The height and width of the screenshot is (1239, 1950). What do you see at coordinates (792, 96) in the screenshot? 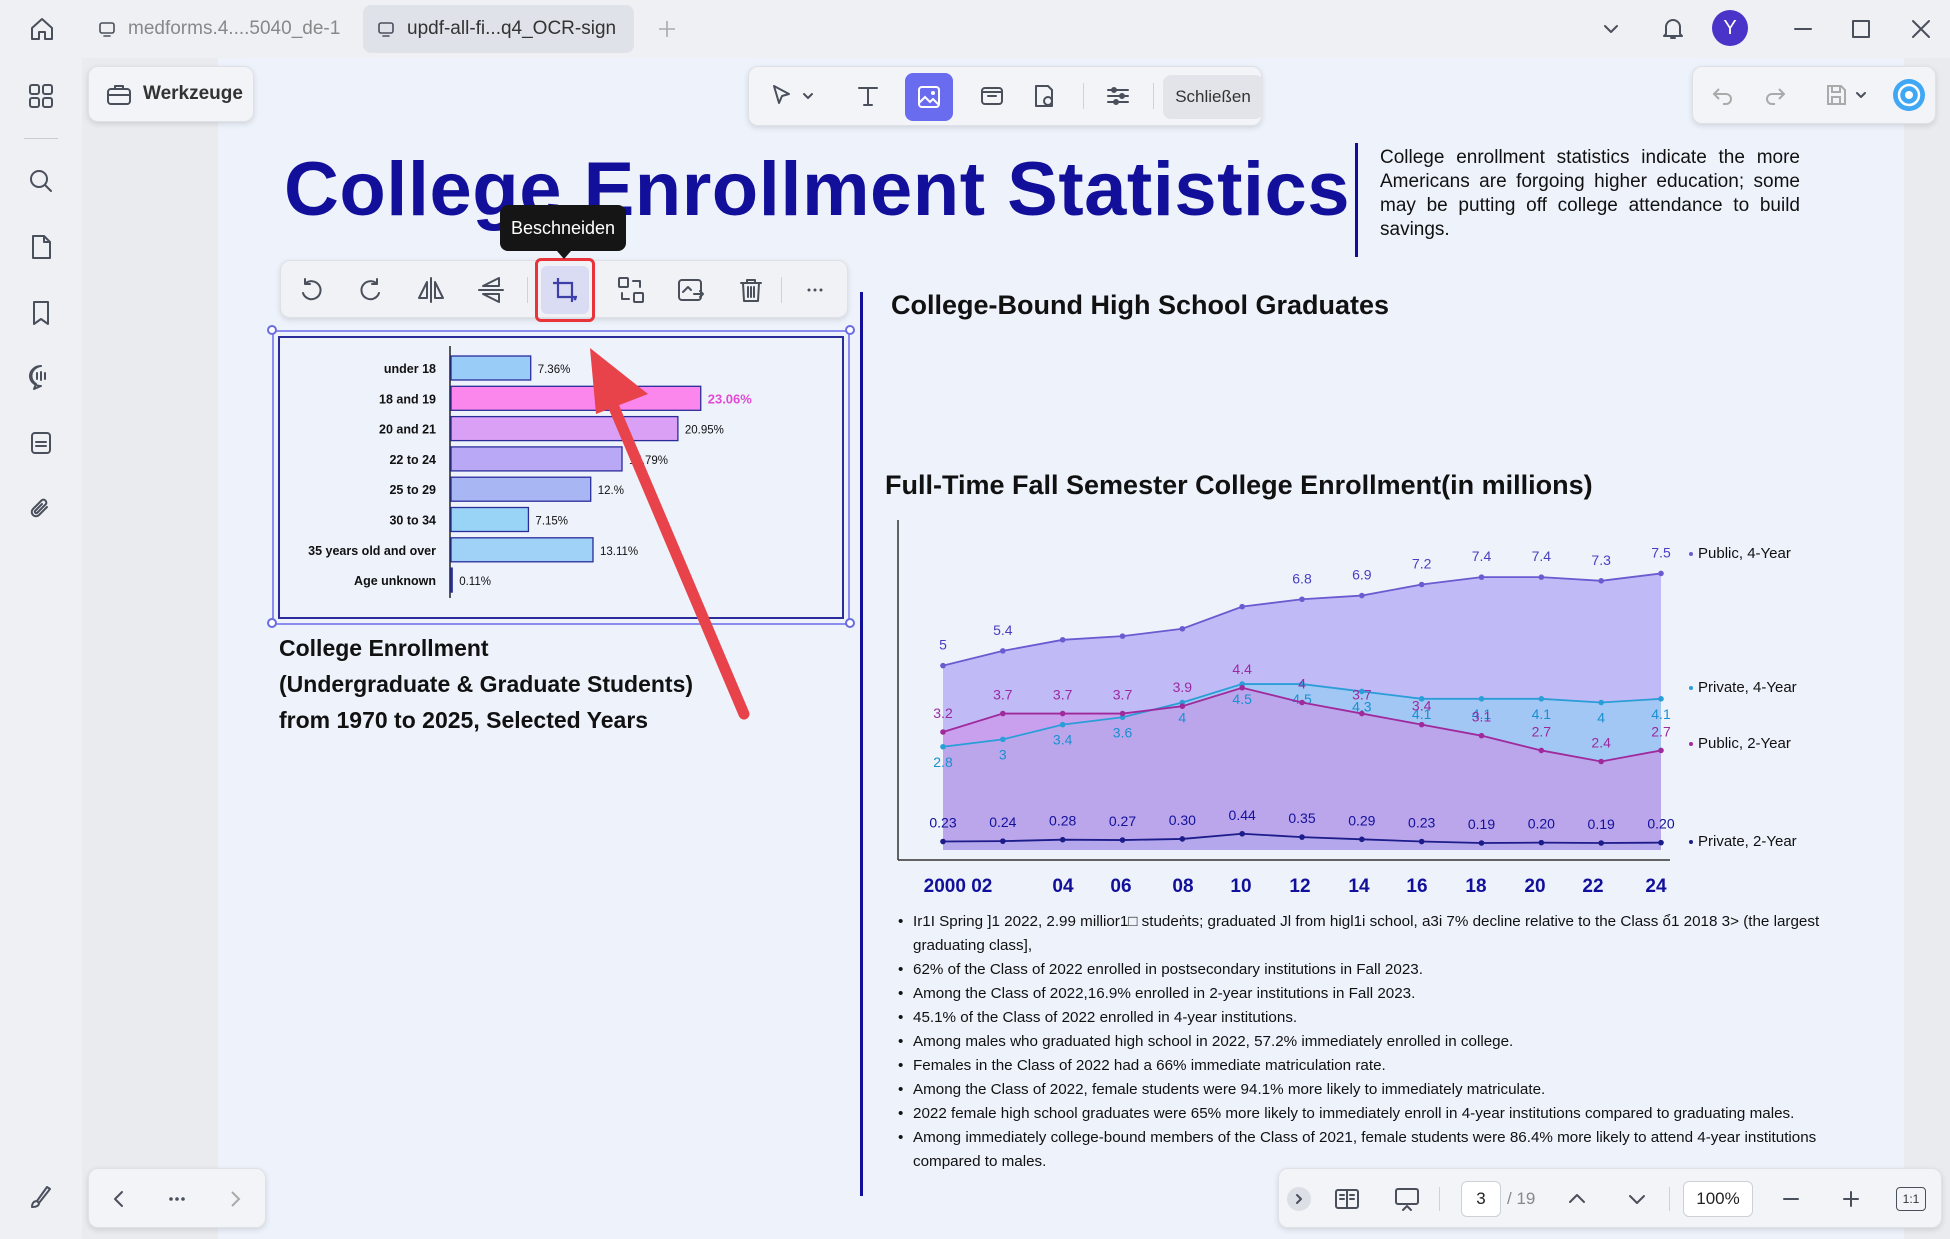
I see `select-tool-button` at bounding box center [792, 96].